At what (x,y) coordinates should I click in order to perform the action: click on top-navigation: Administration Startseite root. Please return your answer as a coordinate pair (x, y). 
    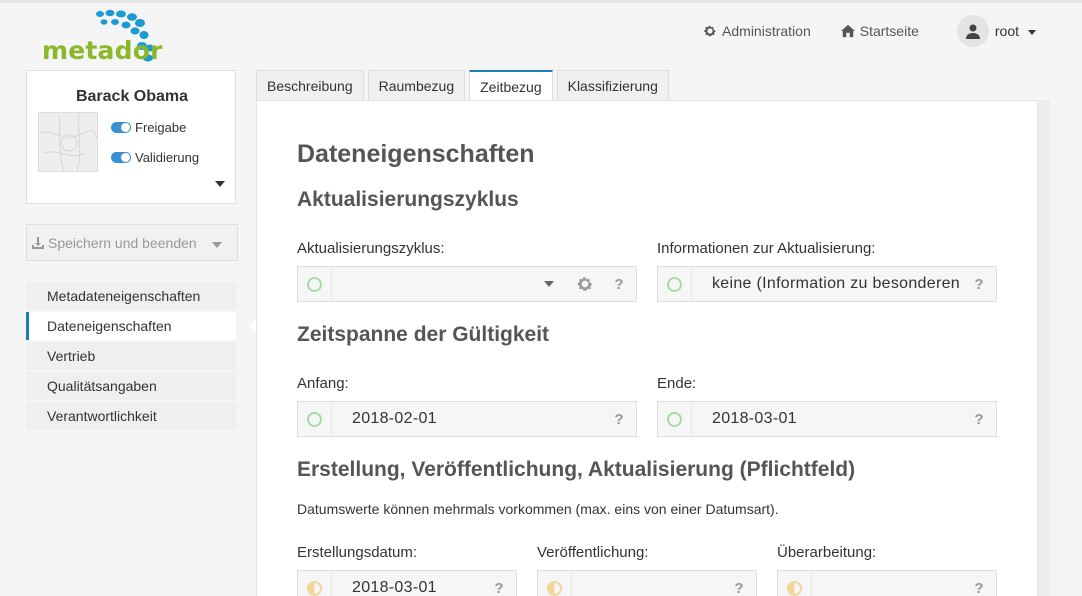
    Looking at the image, I should click on (869, 31).